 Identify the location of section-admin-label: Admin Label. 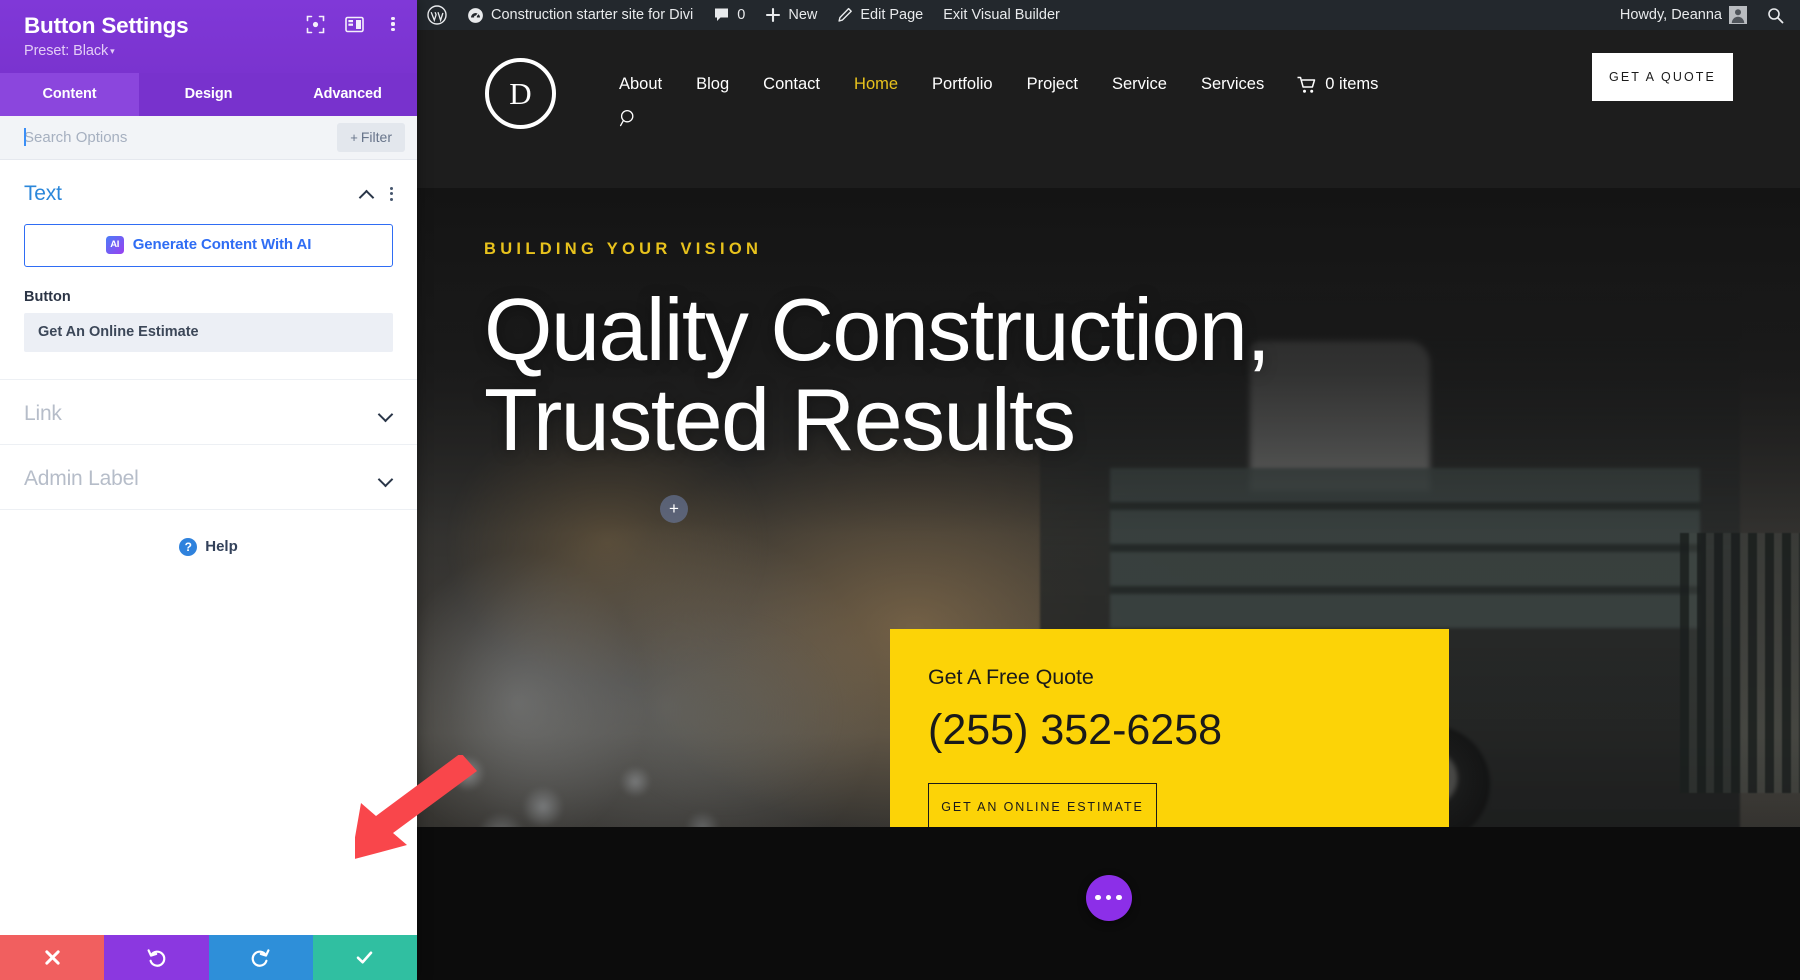
(208, 477).